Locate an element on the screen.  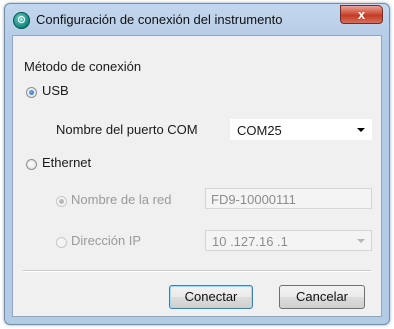
com-port-label: Nombre del puerto COM is located at coordinates (127, 129).